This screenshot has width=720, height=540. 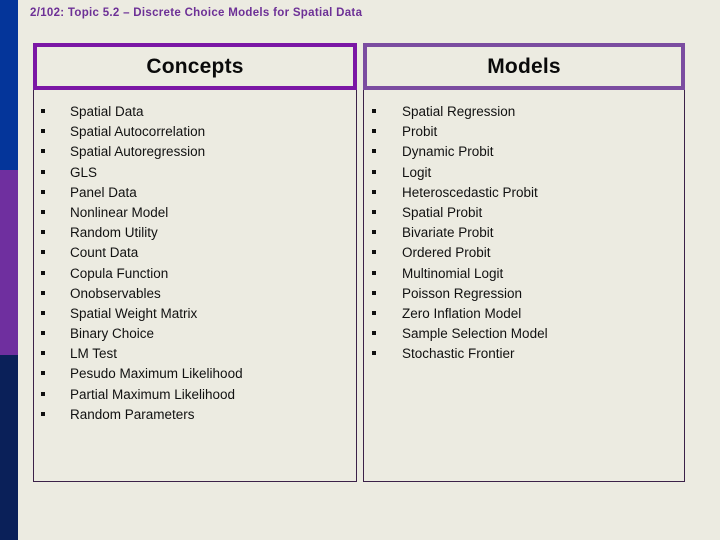 What do you see at coordinates (119, 212) in the screenshot?
I see `list-item-label: Nonlinear Model` at bounding box center [119, 212].